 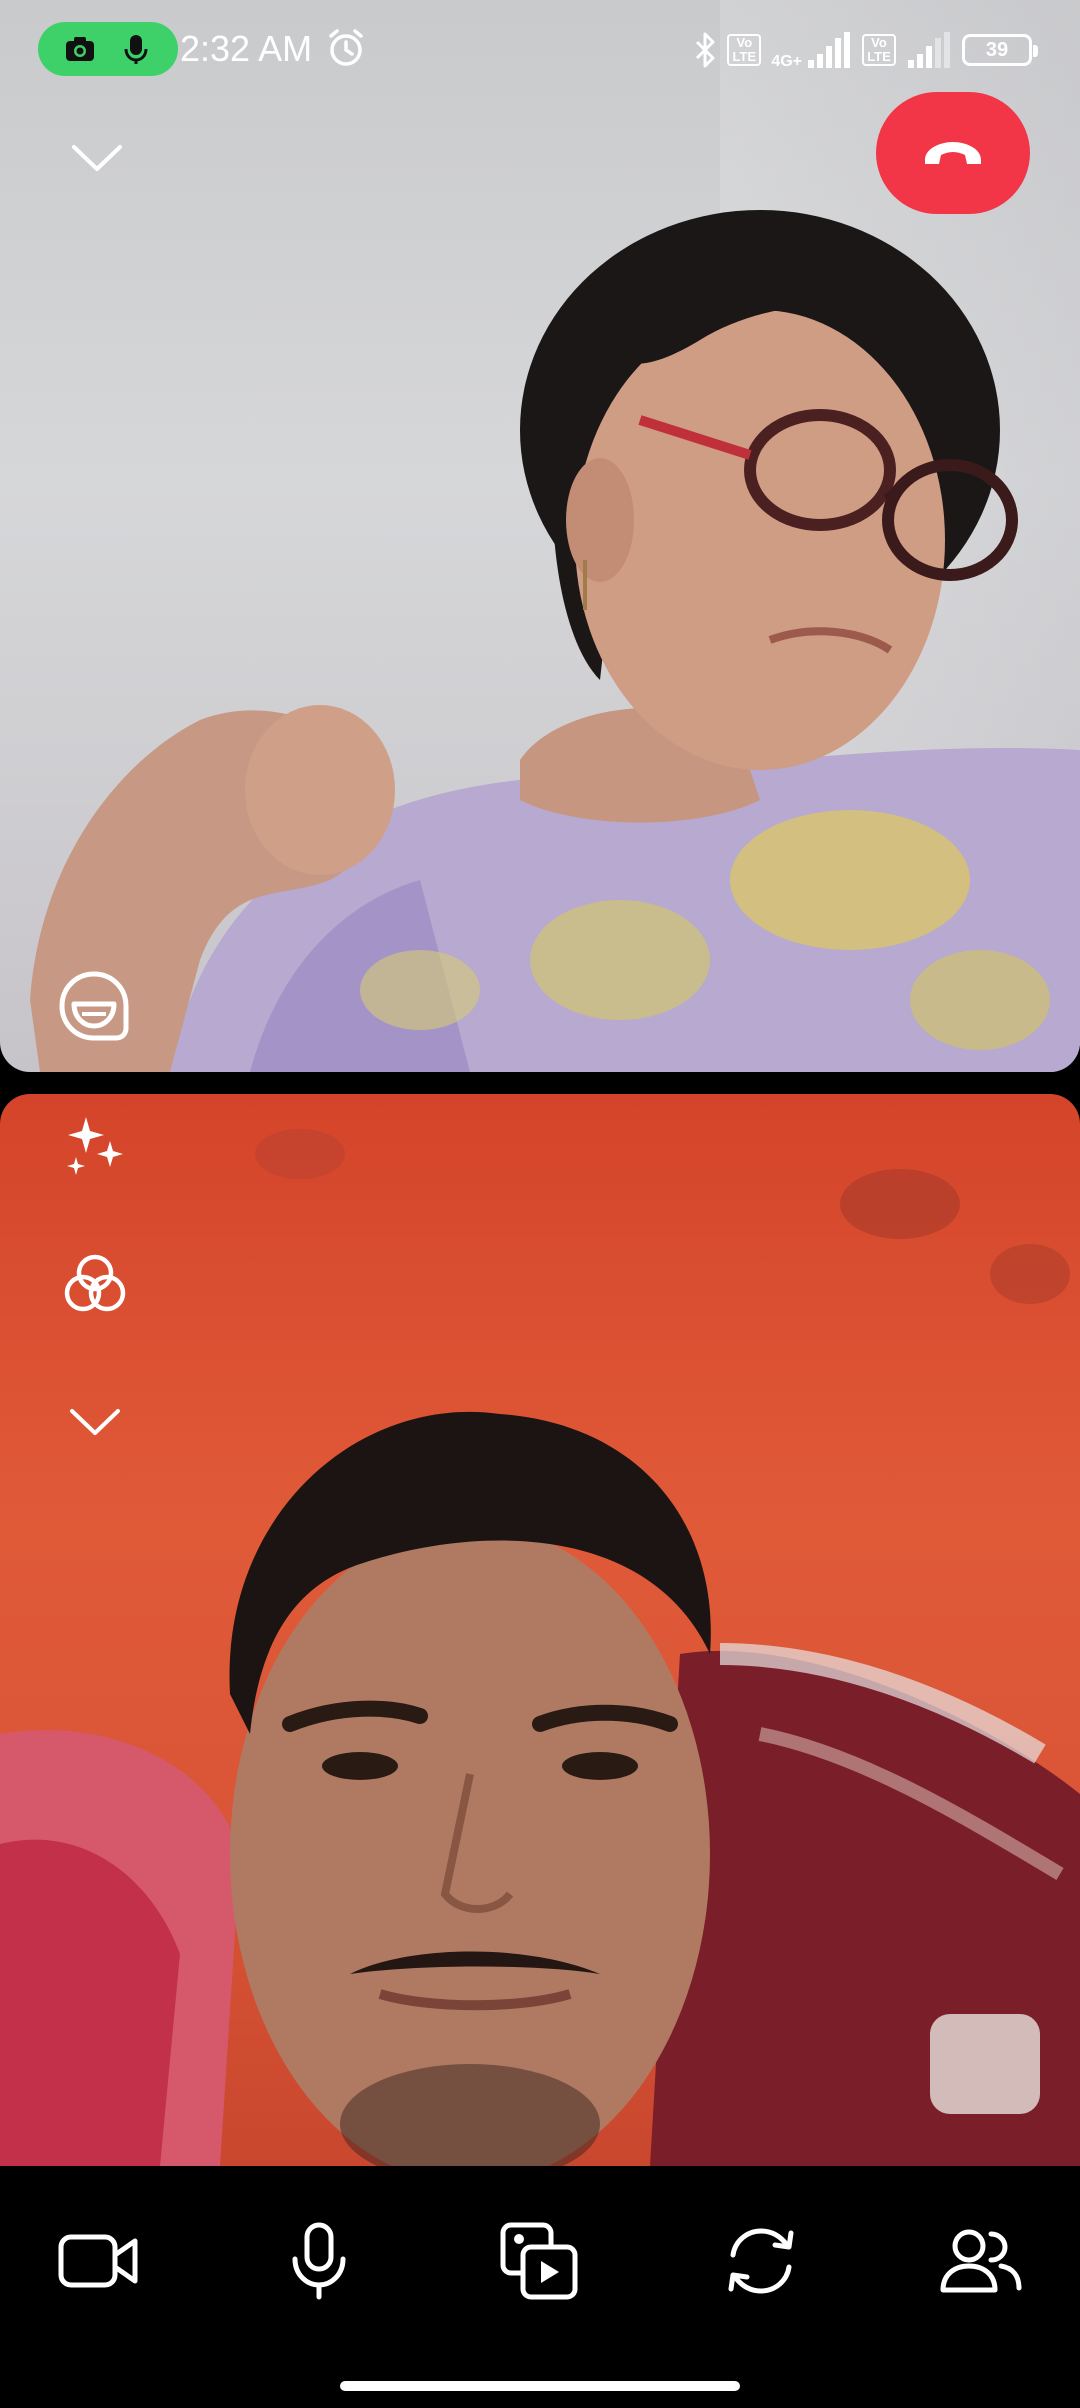 I want to click on battery-indicator: 39, so click(x=1000, y=50).